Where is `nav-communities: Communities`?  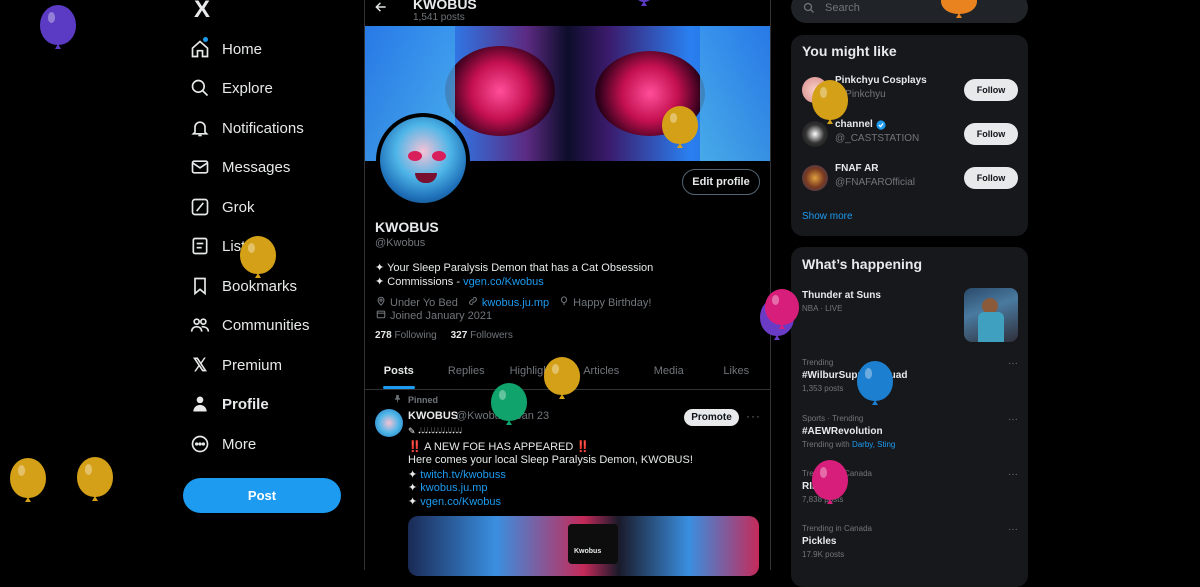 nav-communities: Communities is located at coordinates (249, 325).